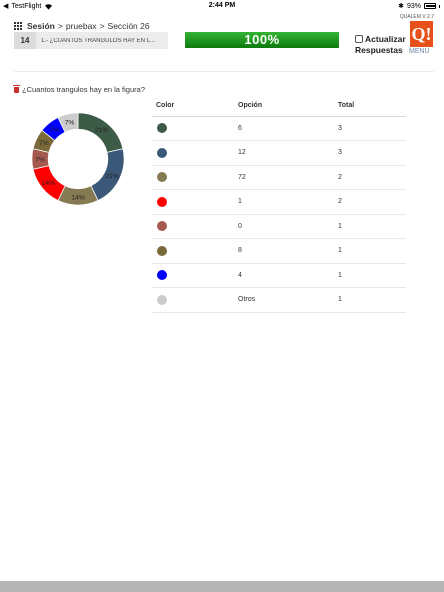  I want to click on app-version: QUALEM V 2.7, so click(416, 17).